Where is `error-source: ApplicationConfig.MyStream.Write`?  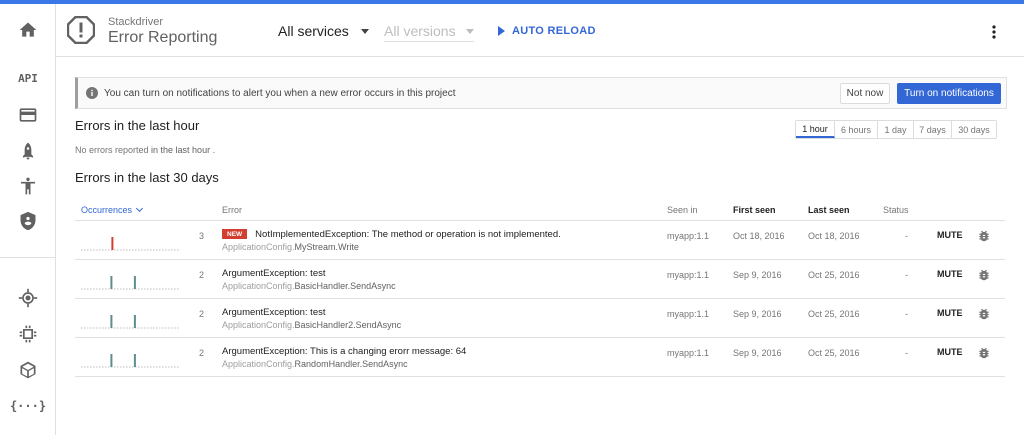 error-source: ApplicationConfig.MyStream.Write is located at coordinates (391, 247).